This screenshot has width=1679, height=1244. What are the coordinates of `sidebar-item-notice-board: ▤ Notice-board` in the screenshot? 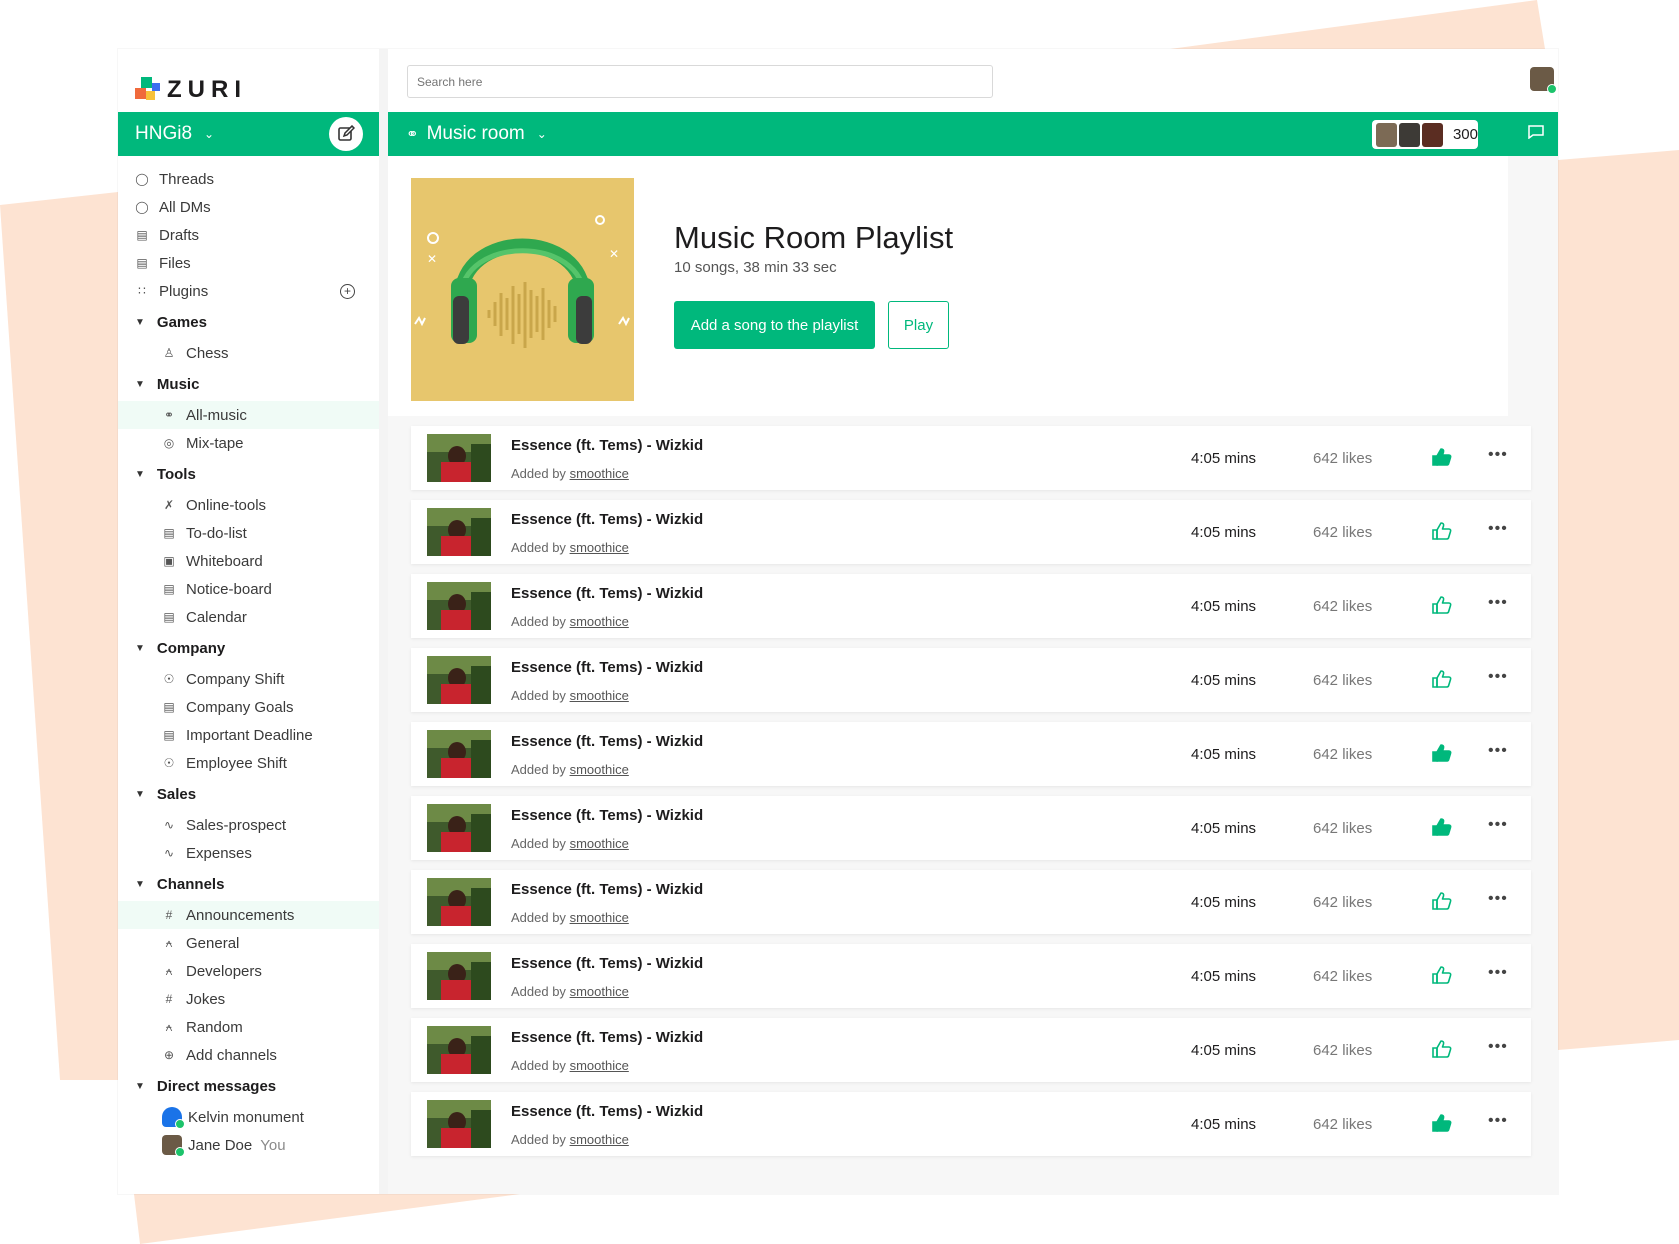 It's located at (248, 589).